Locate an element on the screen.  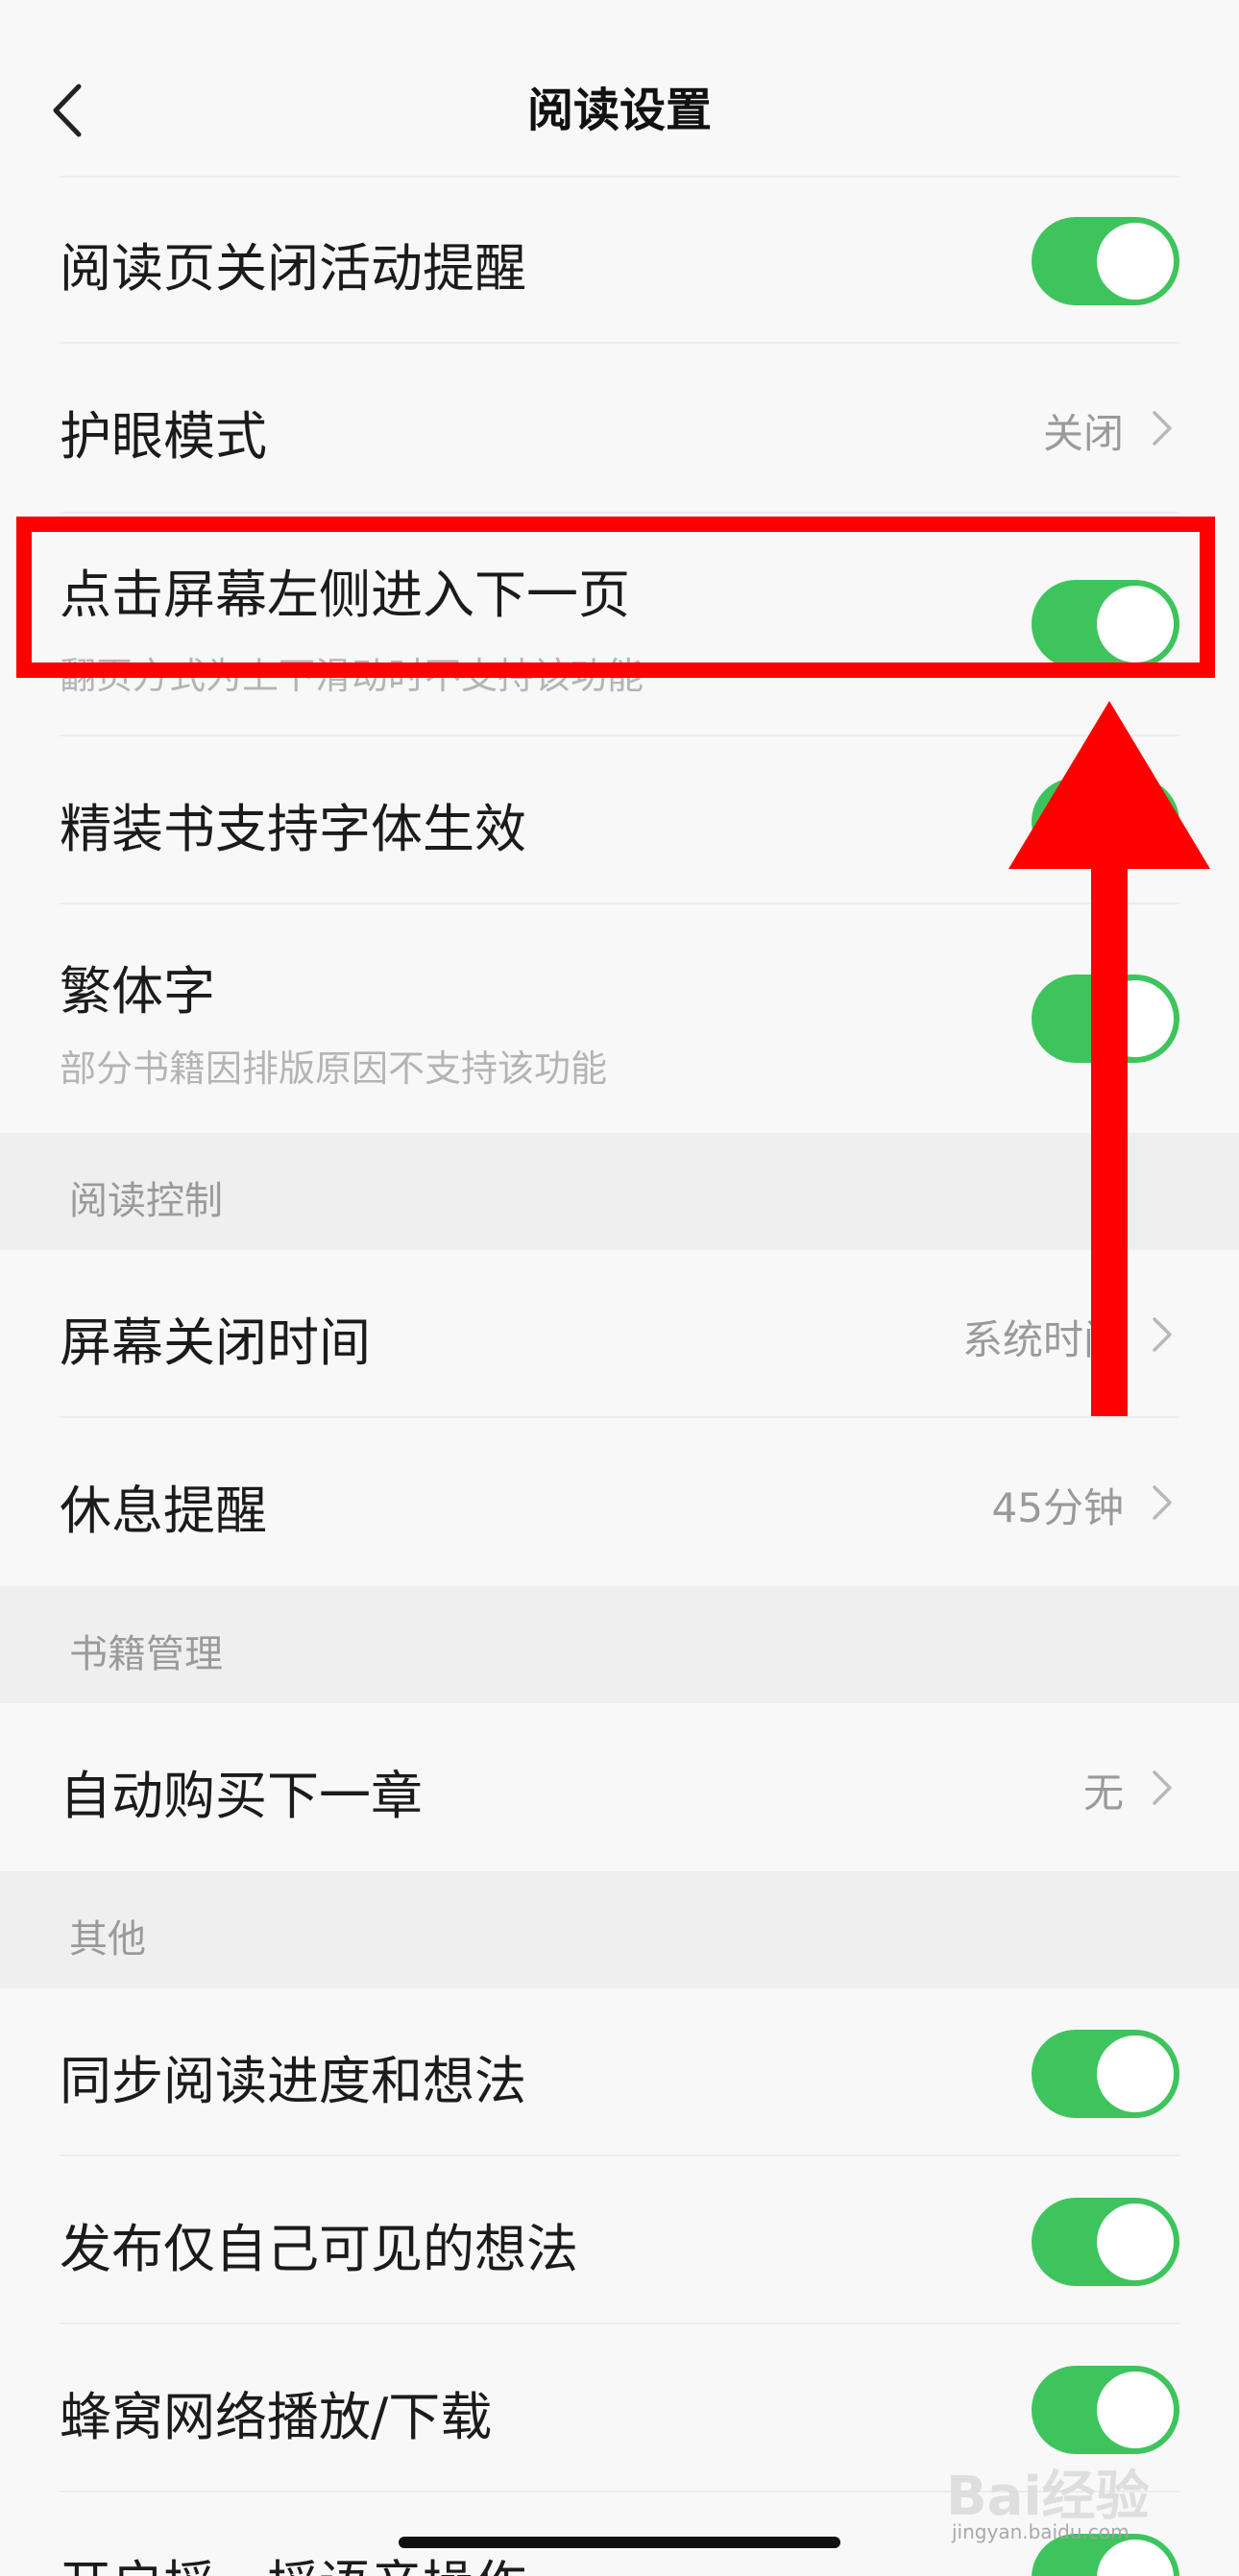
setting-label: 发布仅自己可见的想法 is located at coordinates (319, 2249).